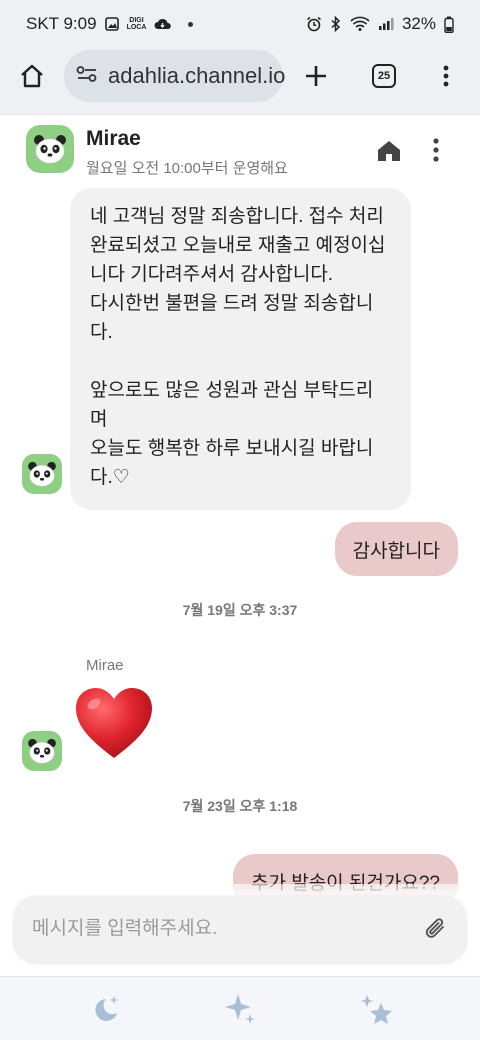  I want to click on chat-menu-button, so click(436, 152).